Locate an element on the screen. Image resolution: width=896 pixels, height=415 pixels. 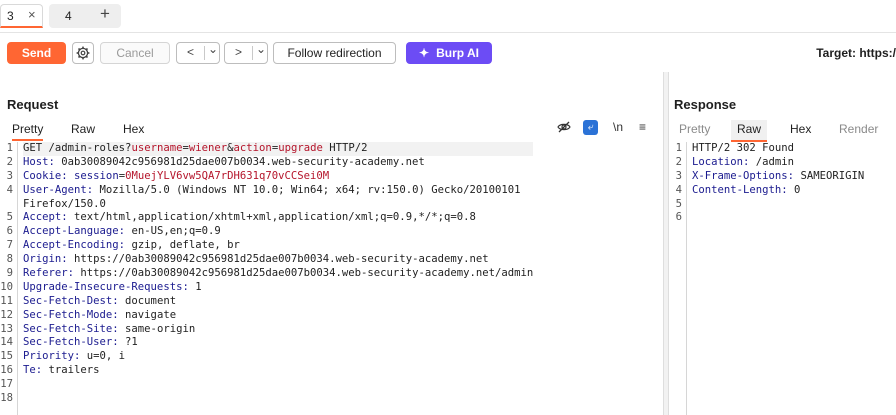
follow-redirection-button: Follow redirection is located at coordinates (334, 53).